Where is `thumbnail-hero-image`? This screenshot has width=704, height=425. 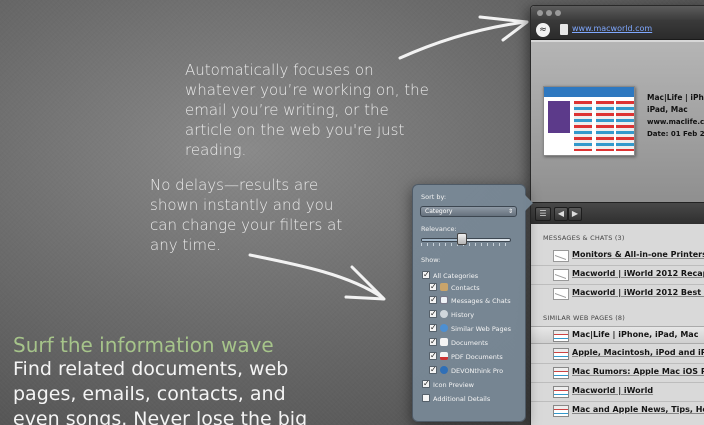
thumbnail-hero-image is located at coordinates (559, 117).